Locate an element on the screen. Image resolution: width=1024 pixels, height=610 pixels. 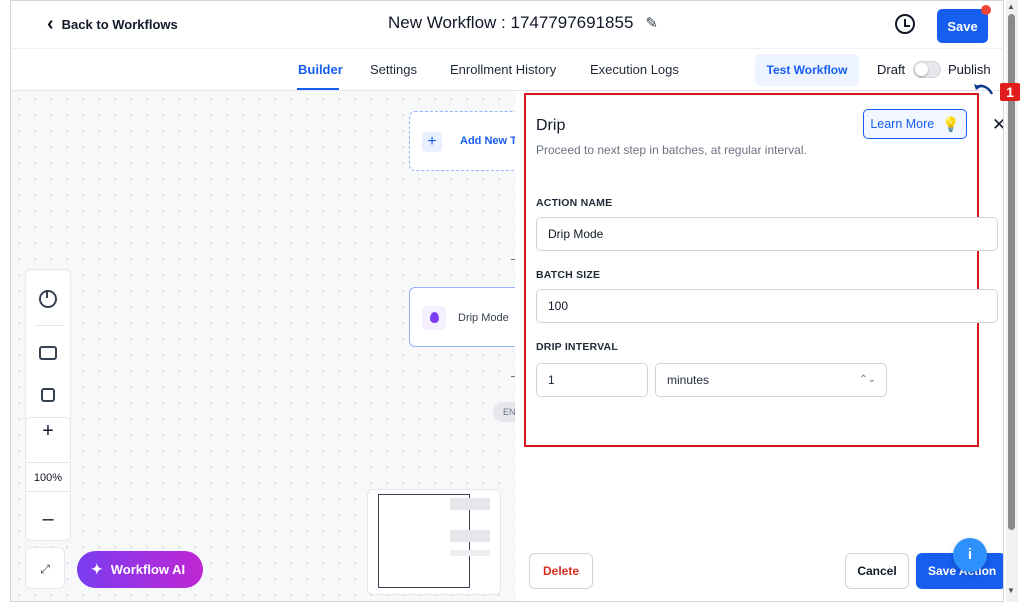
action-name-label: ACTION NAME is located at coordinates (574, 203).